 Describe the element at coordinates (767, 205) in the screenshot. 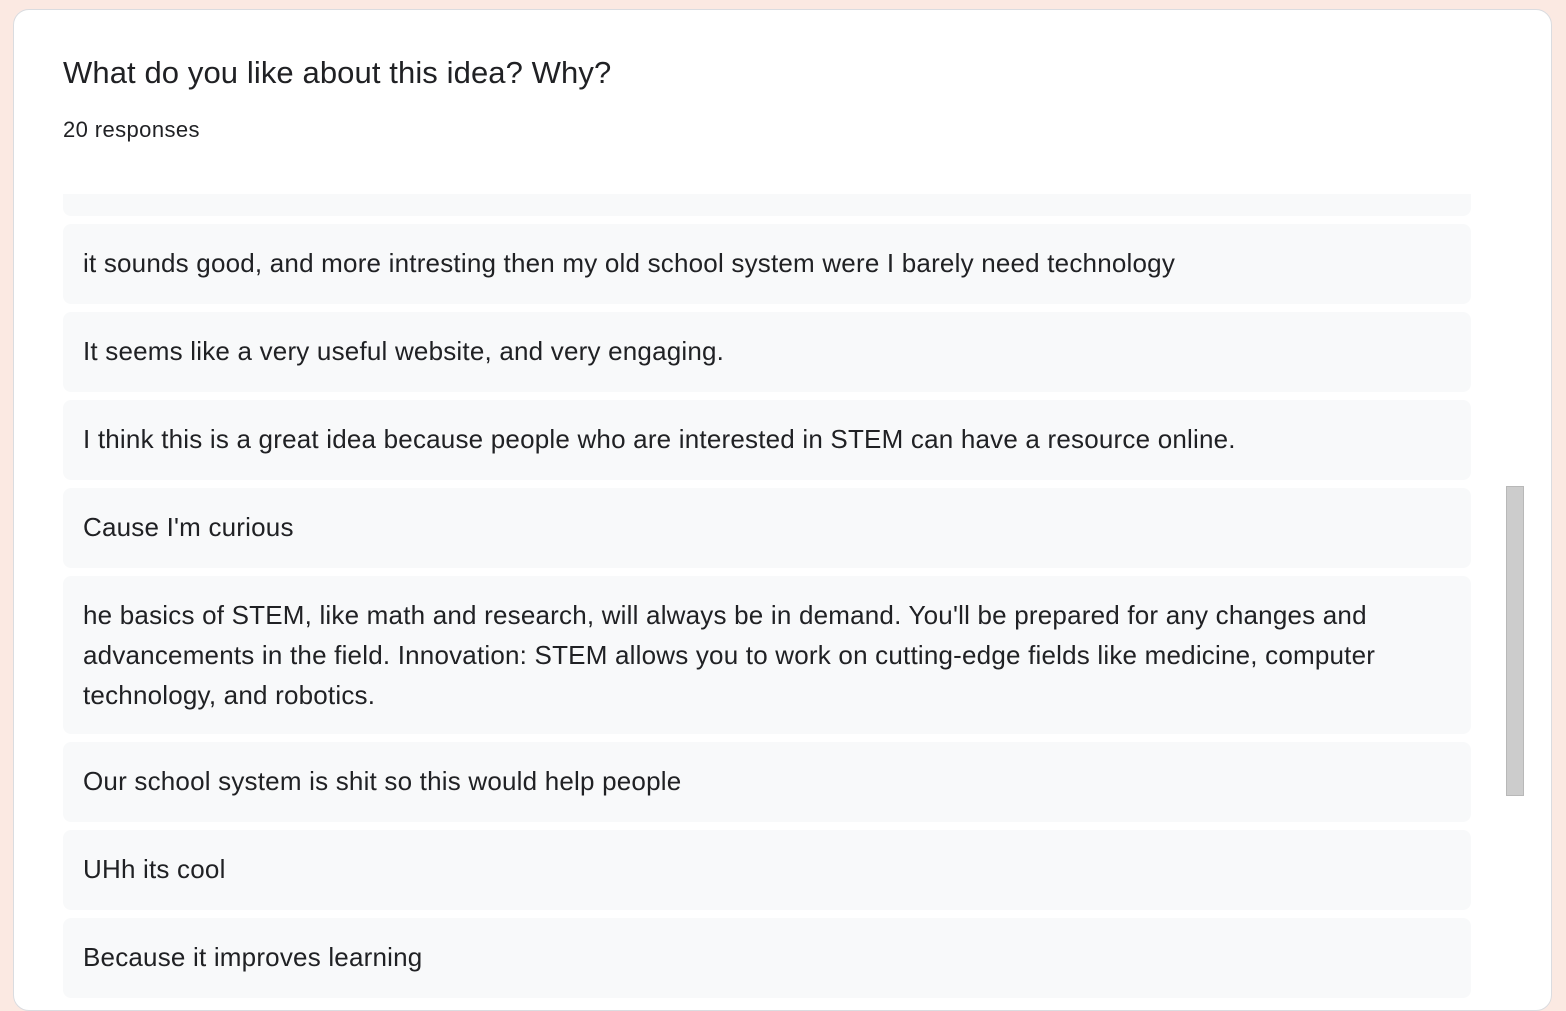

I see `response-item` at that location.